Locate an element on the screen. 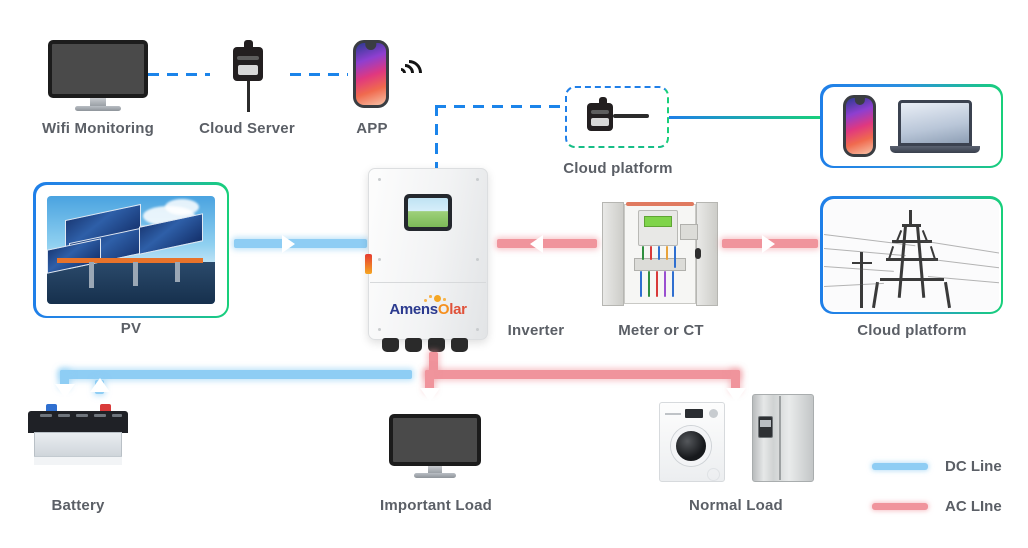  brand-logo: AmensOlar is located at coordinates (428, 309).